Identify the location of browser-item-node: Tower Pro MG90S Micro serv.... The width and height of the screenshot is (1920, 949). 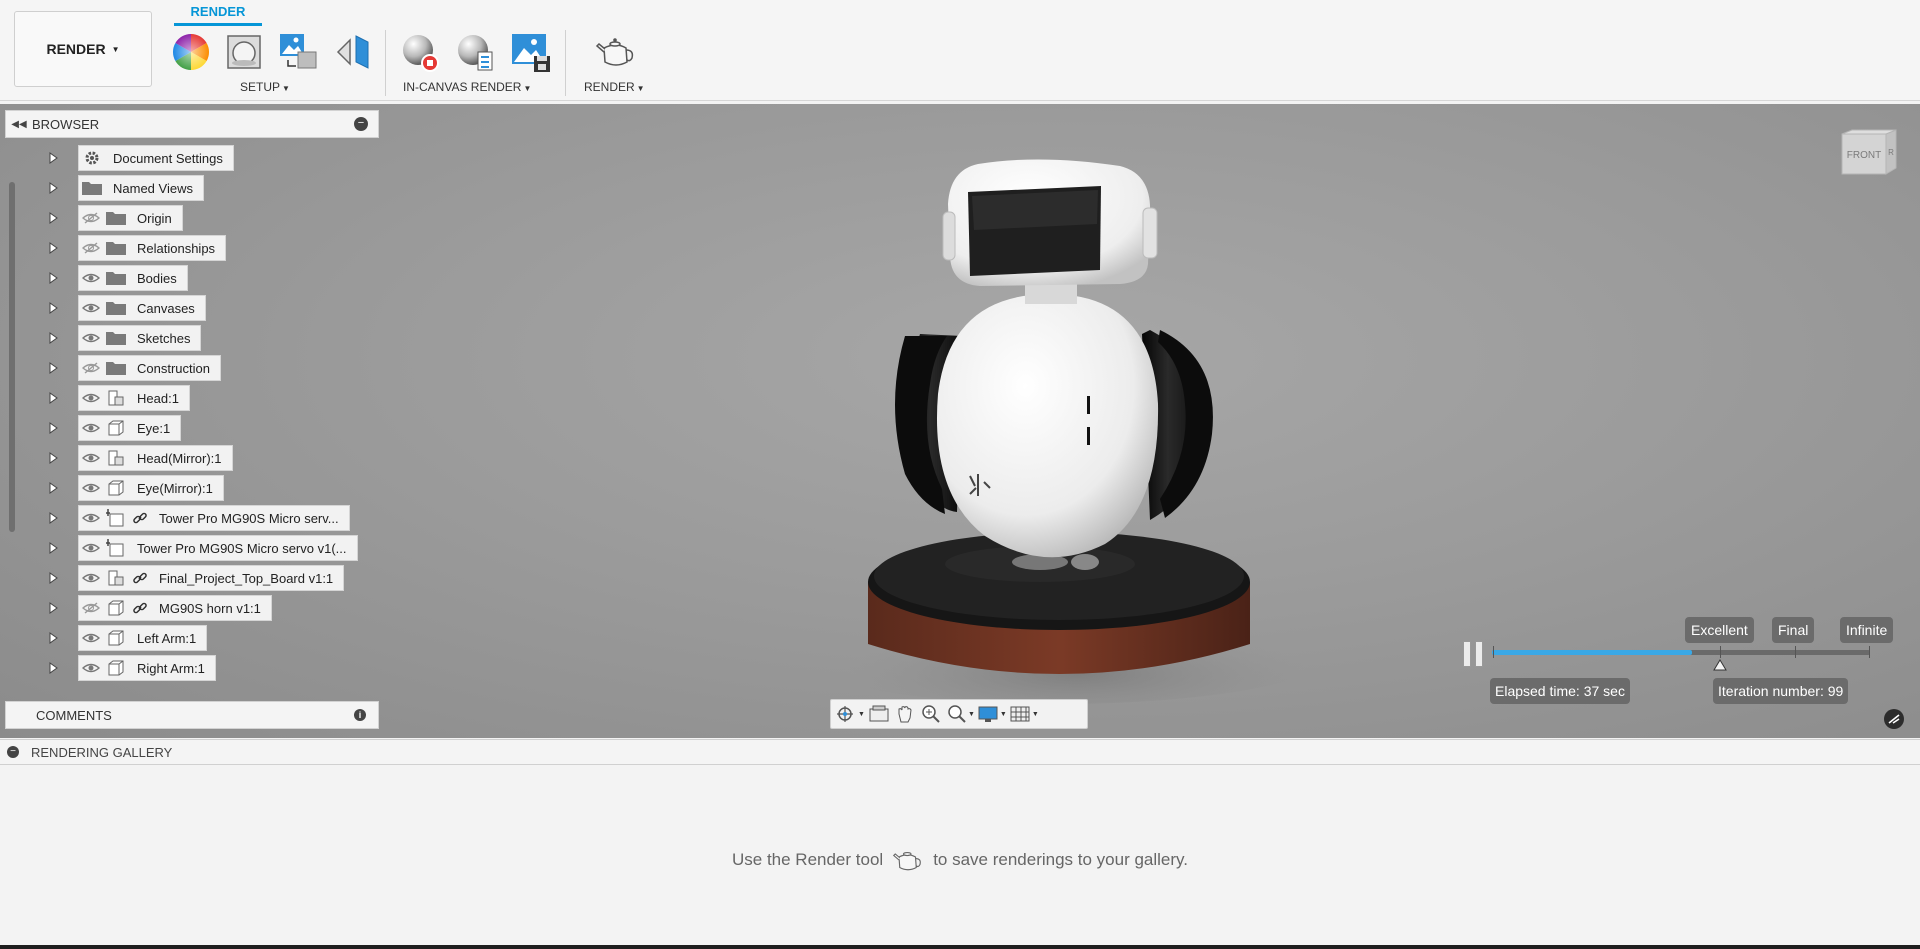
(214, 518).